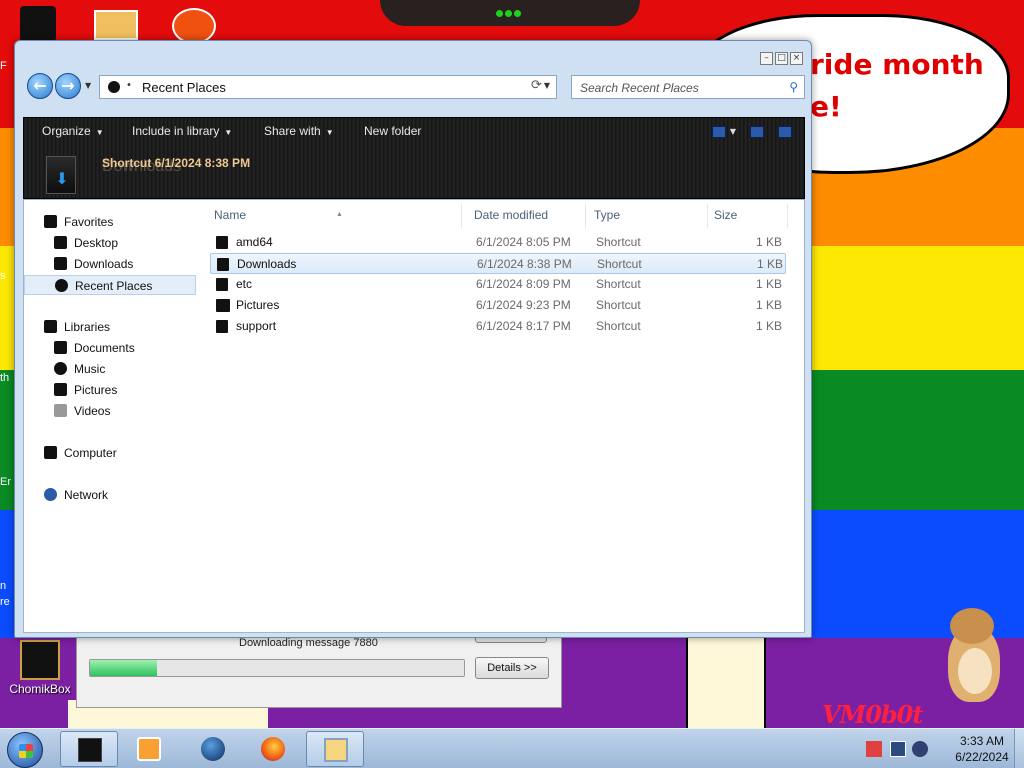 The height and width of the screenshot is (768, 1024). I want to click on taskbar-window-button, so click(335, 749).